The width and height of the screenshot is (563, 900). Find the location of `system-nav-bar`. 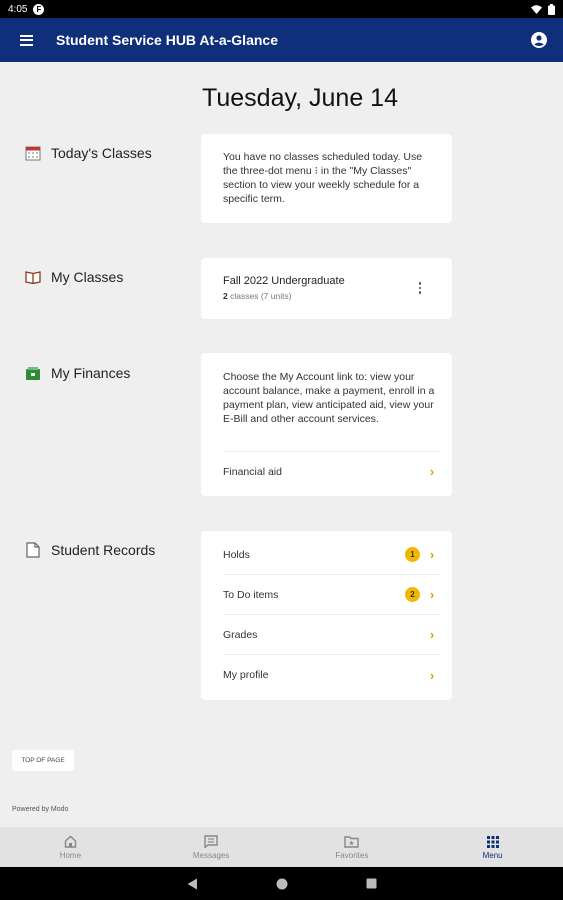

system-nav-bar is located at coordinates (281, 883).